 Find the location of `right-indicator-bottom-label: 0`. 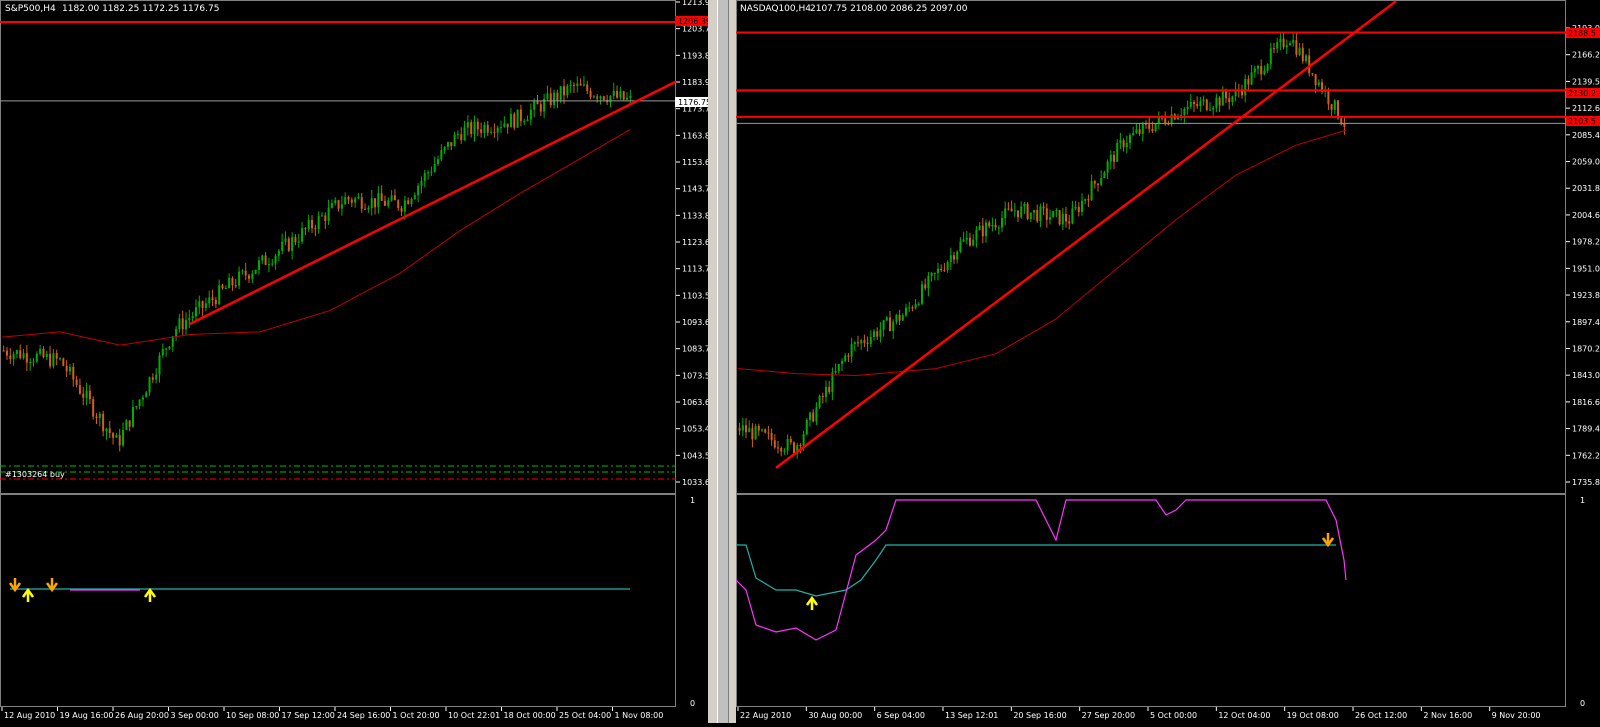

right-indicator-bottom-label: 0 is located at coordinates (1582, 703).